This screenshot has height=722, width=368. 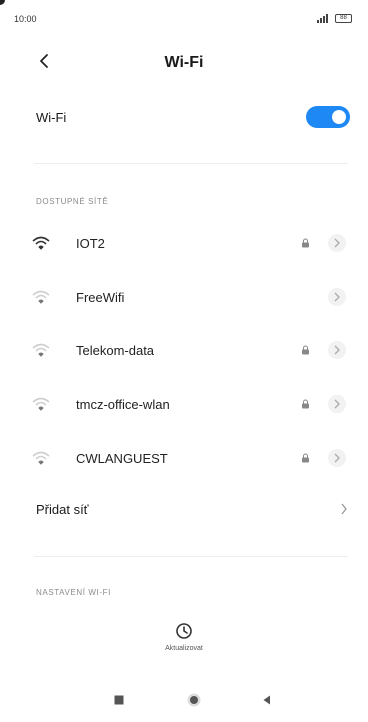 I want to click on wifi-settings-header: NASTAVENÍ WI-FI, so click(x=73, y=592).